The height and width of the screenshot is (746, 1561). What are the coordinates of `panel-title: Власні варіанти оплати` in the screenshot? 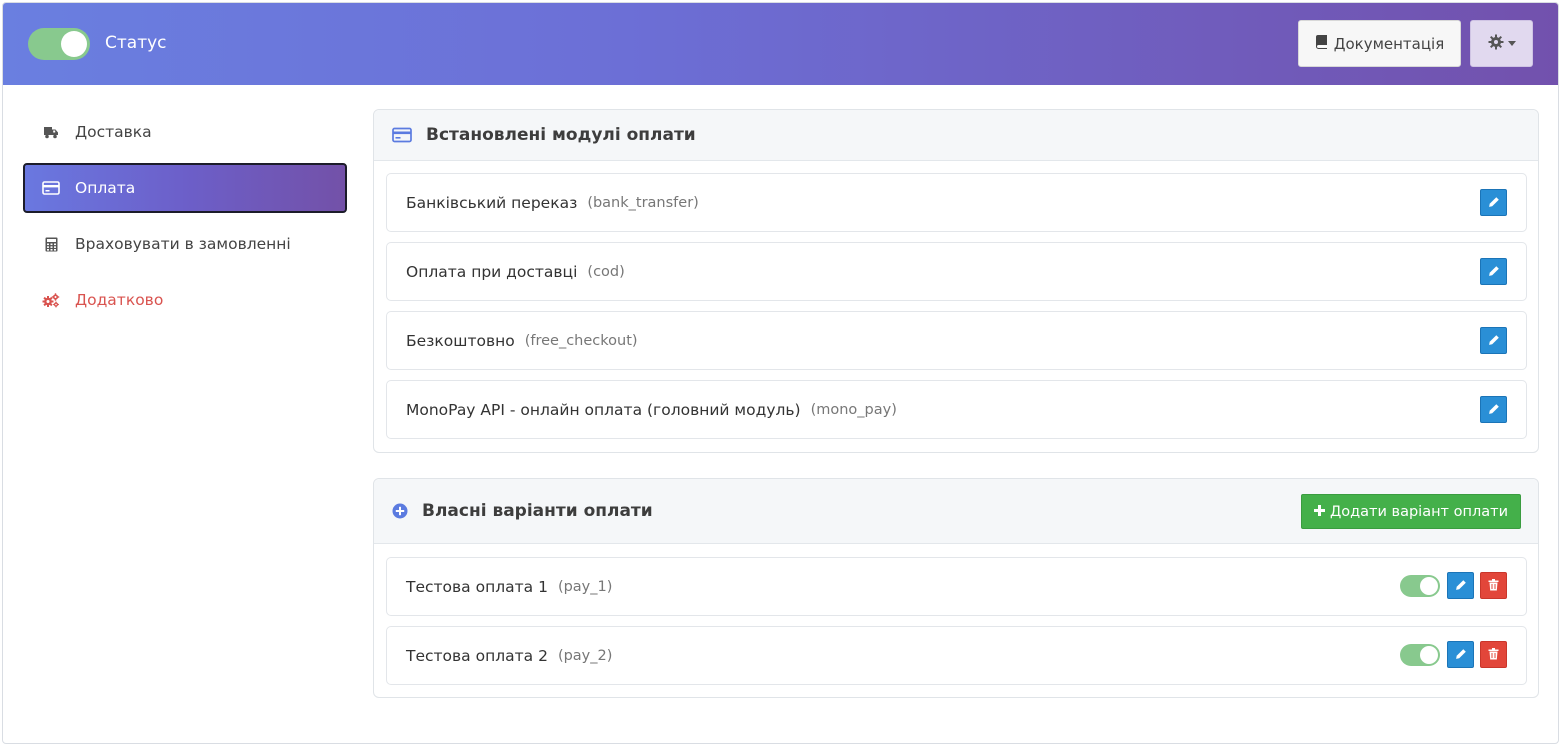 It's located at (537, 511).